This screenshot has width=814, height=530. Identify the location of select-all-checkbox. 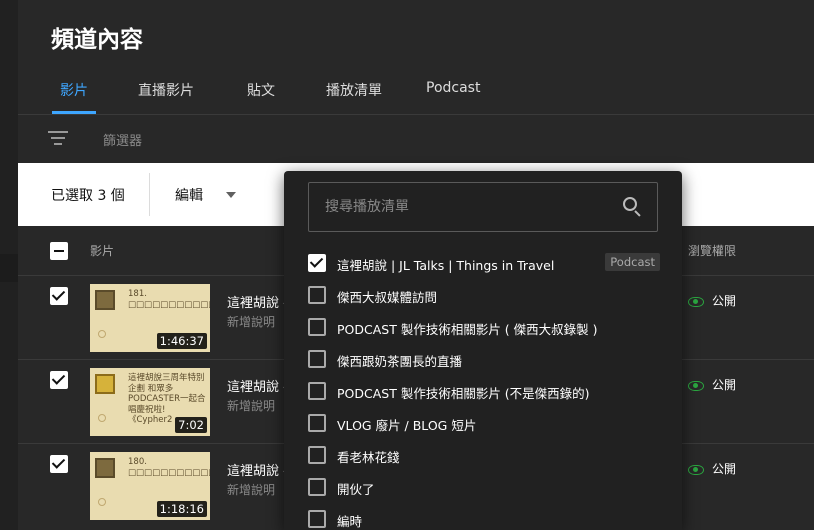
(59, 251).